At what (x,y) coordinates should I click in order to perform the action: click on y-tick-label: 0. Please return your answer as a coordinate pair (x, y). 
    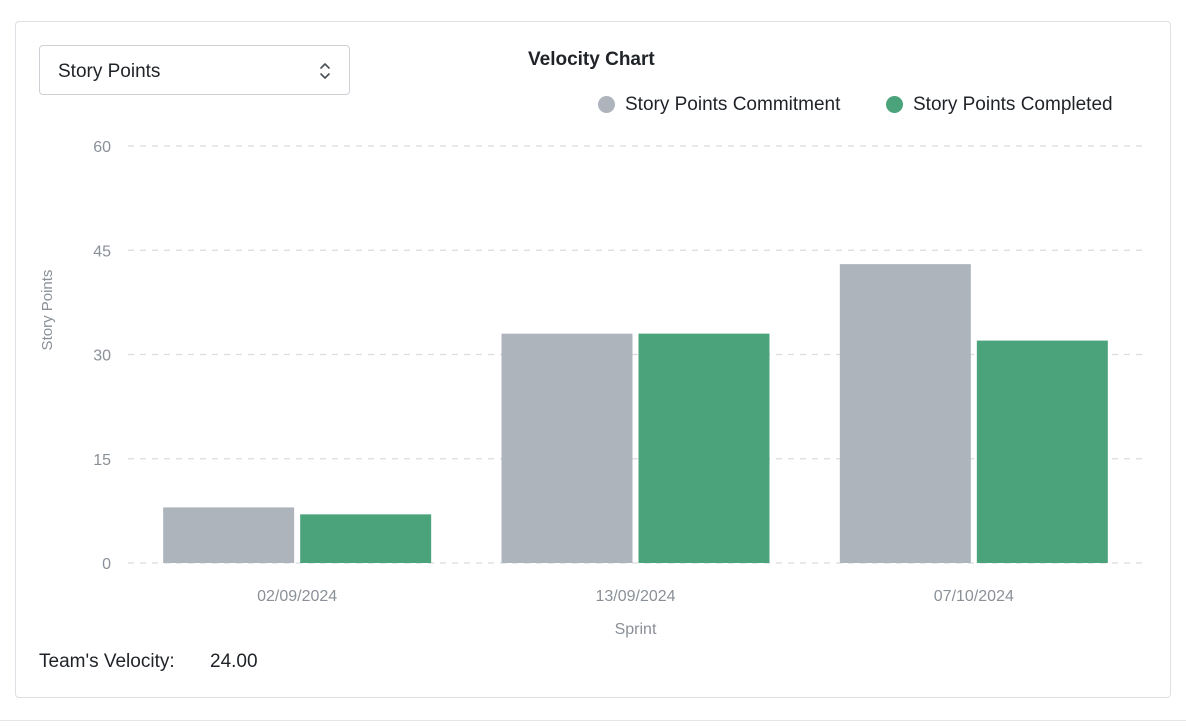
    Looking at the image, I should click on (106, 564).